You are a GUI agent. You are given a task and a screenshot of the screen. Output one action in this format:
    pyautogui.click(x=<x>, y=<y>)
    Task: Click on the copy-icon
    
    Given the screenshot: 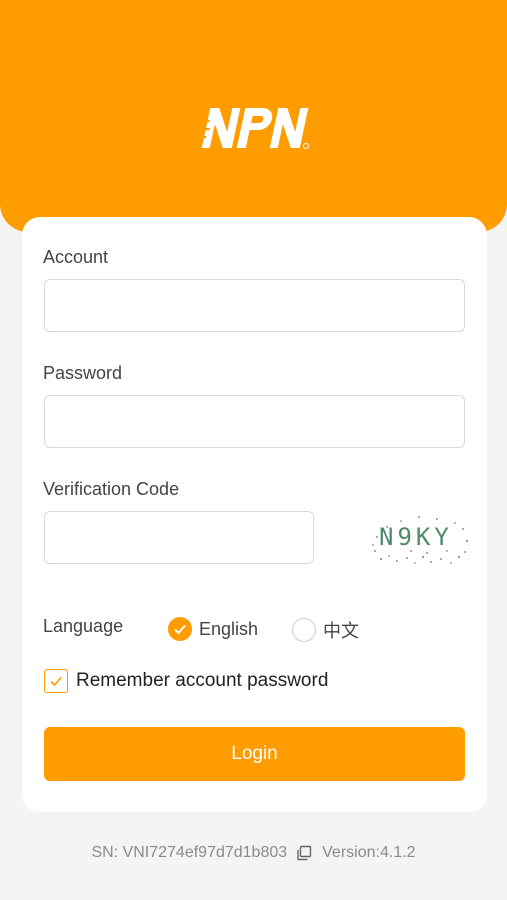 What is the action you would take?
    pyautogui.click(x=304, y=853)
    